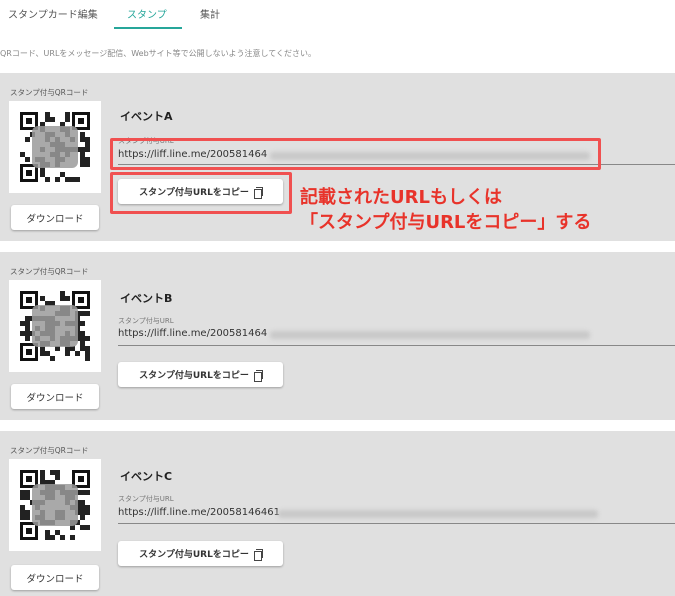 The image size is (675, 596). Describe the element at coordinates (355, 154) in the screenshot. I see `url-highlight-box` at that location.